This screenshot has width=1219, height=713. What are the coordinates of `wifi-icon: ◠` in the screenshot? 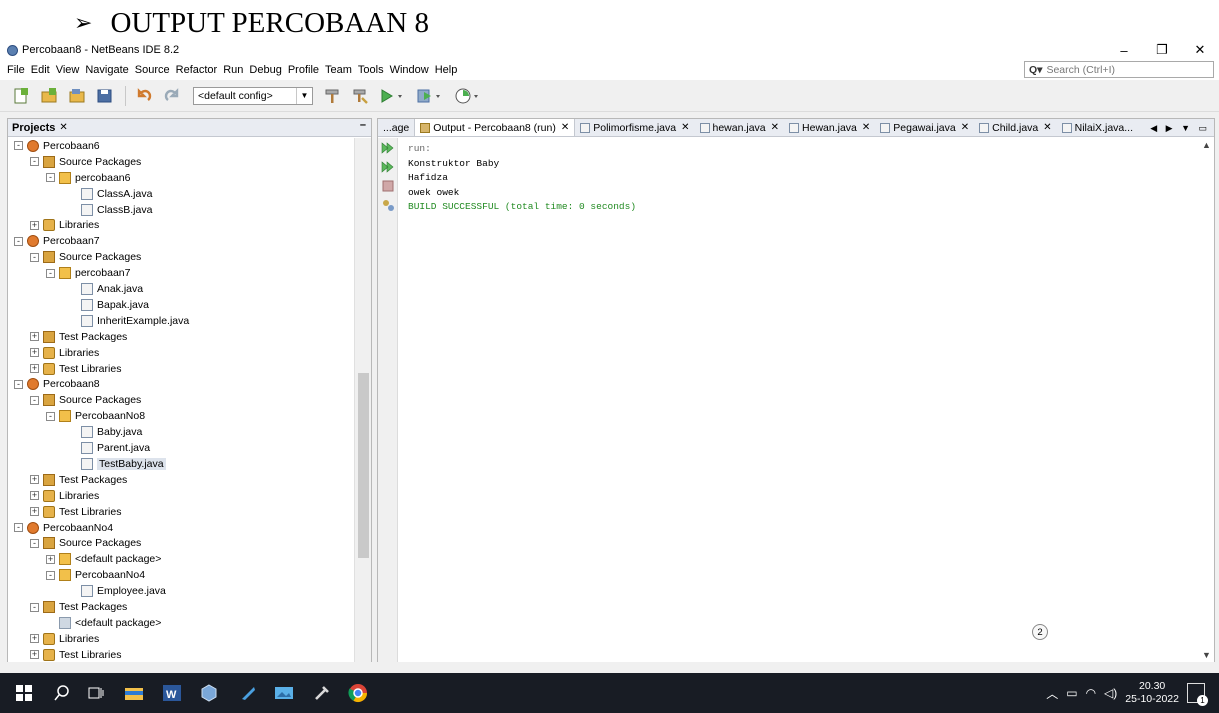 It's located at (1091, 693).